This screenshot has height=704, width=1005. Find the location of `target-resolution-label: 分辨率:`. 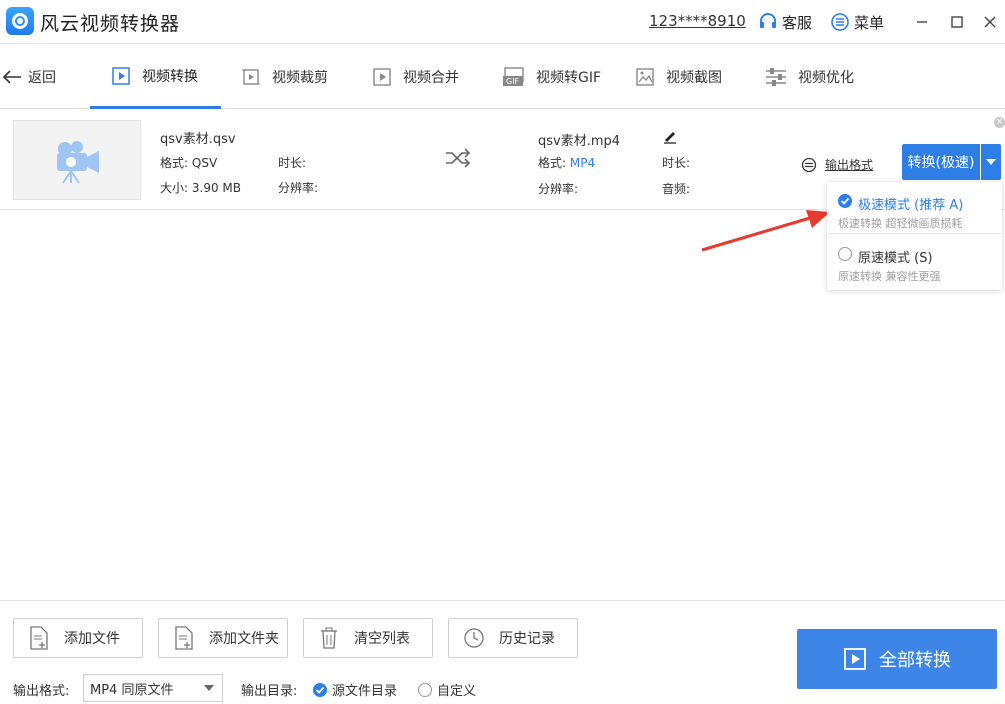

target-resolution-label: 分辨率: is located at coordinates (558, 189).